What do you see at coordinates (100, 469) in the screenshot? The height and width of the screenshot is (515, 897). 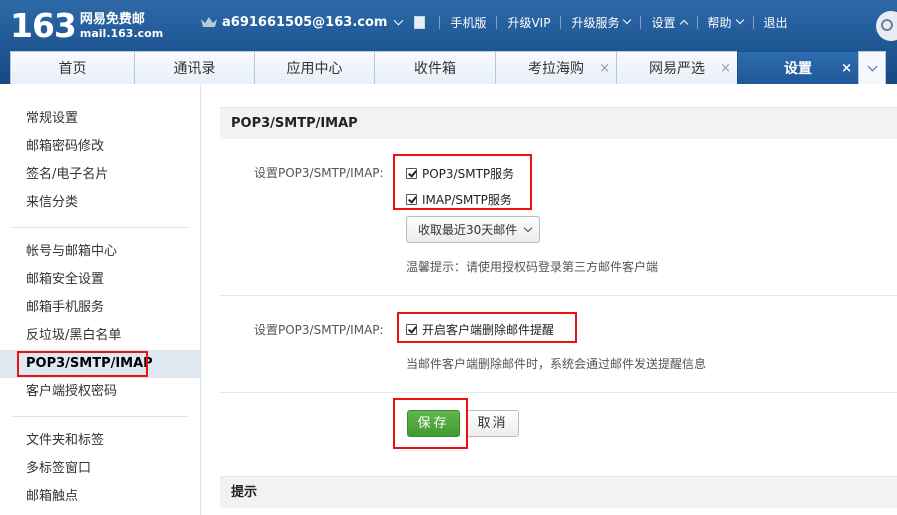 I see `sidebar-item-multi-tab: 多标签窗口` at bounding box center [100, 469].